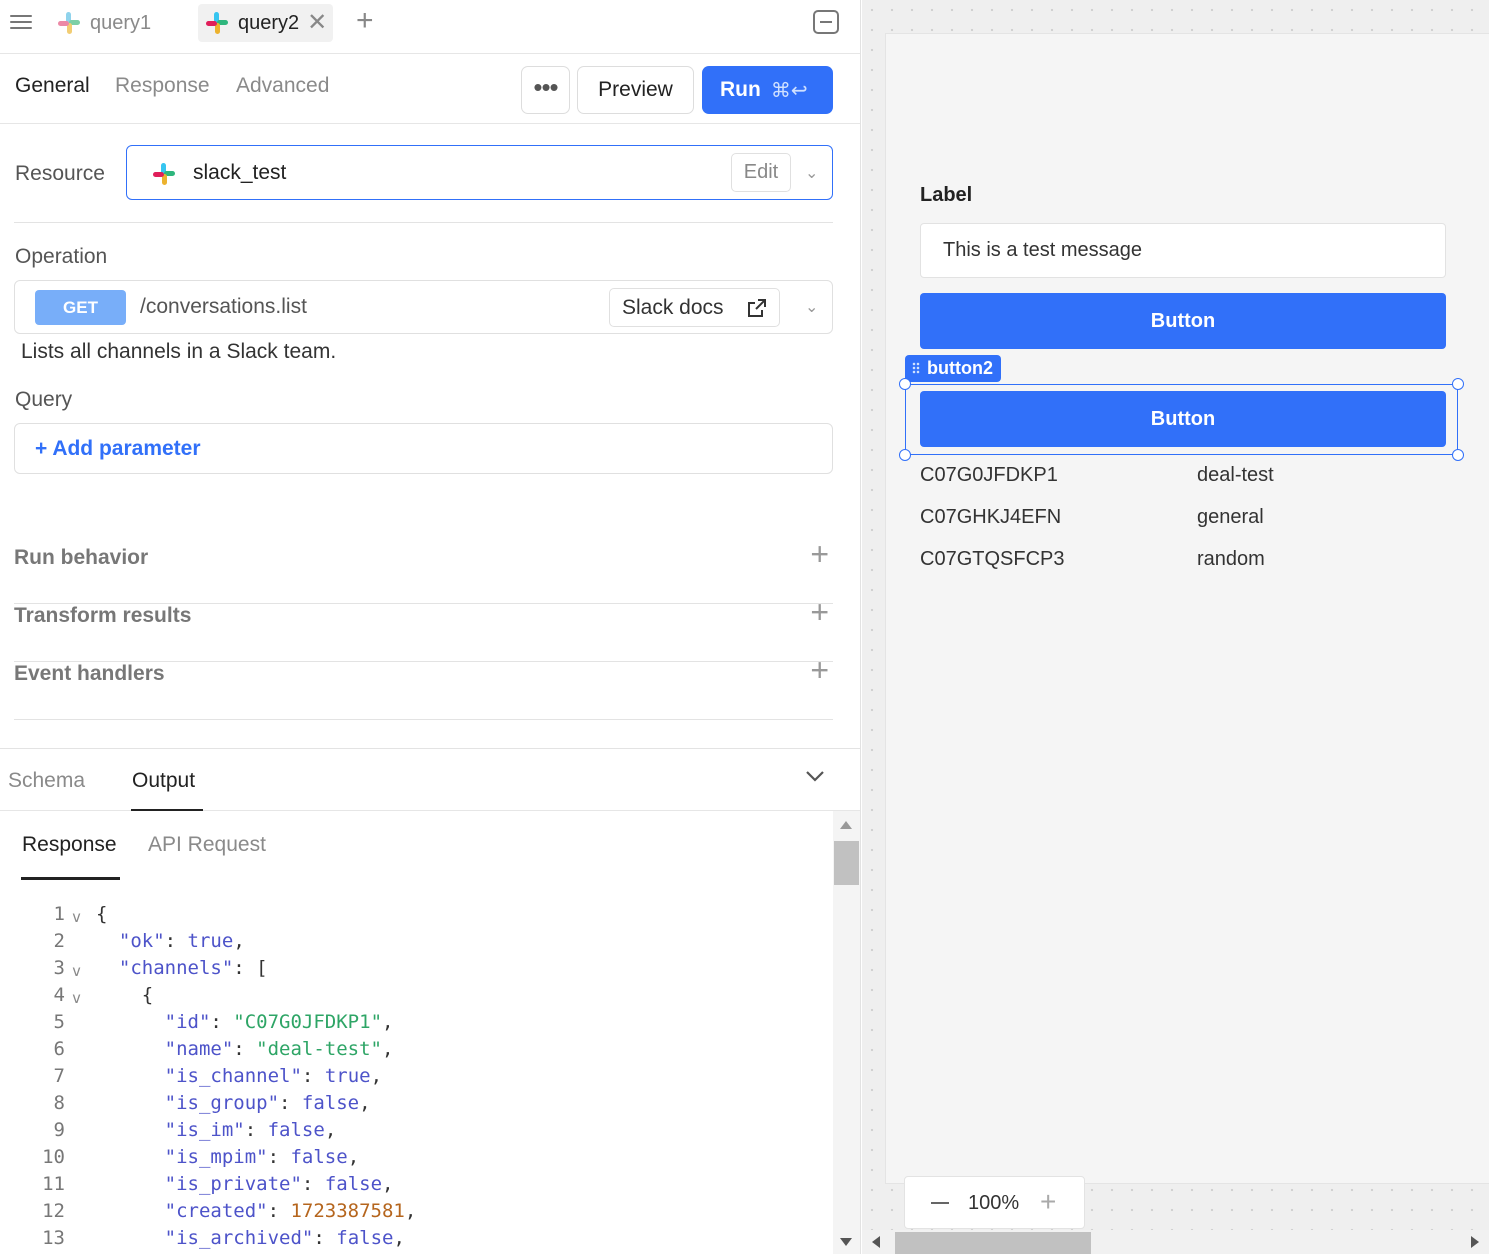  Describe the element at coordinates (223, 1022) in the screenshot. I see `code-line: 5 "id": "C07G0JFDKP1",` at that location.